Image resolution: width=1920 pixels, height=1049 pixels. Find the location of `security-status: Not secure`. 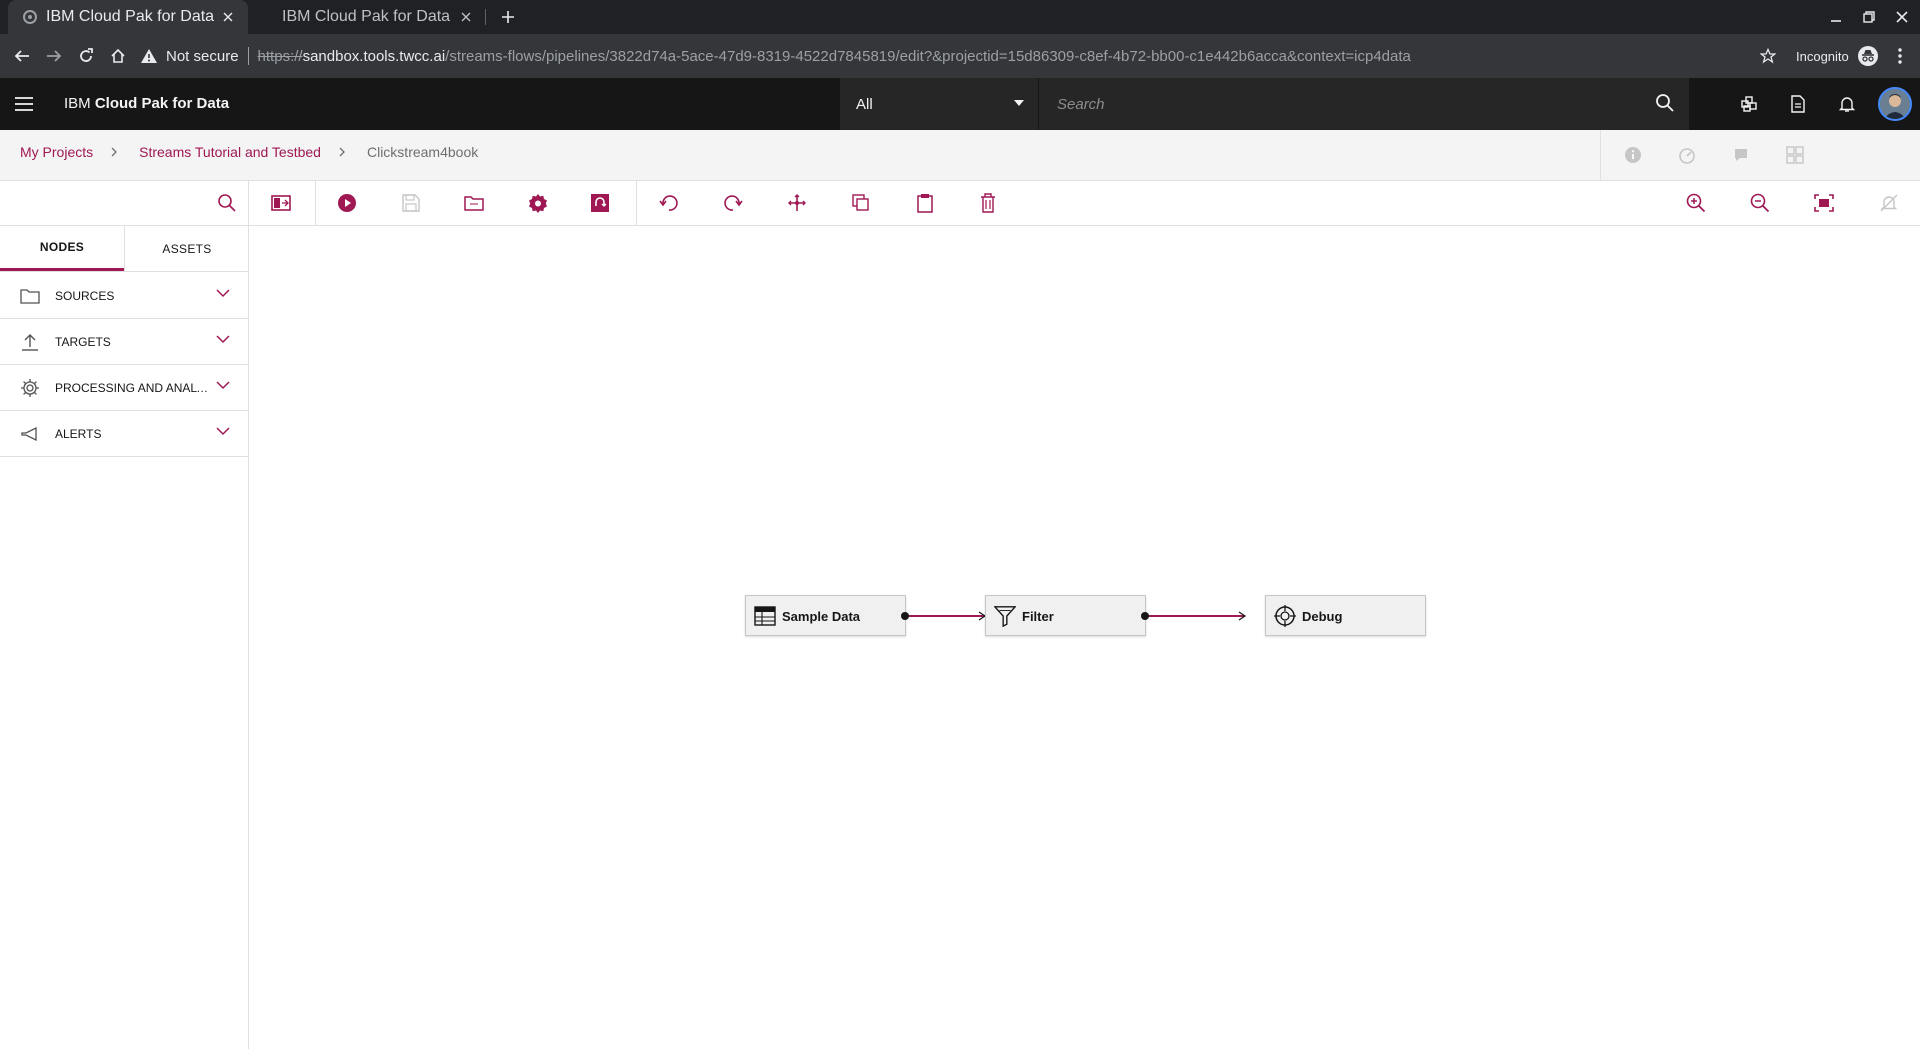

security-status: Not secure is located at coordinates (202, 56).